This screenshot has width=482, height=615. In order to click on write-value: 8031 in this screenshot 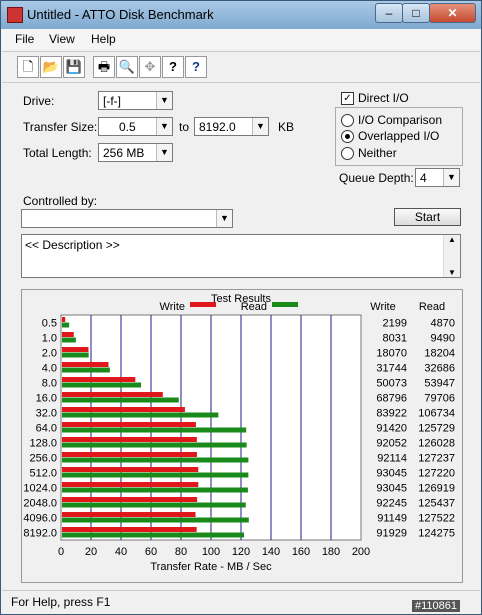, I will do `click(395, 339)`.